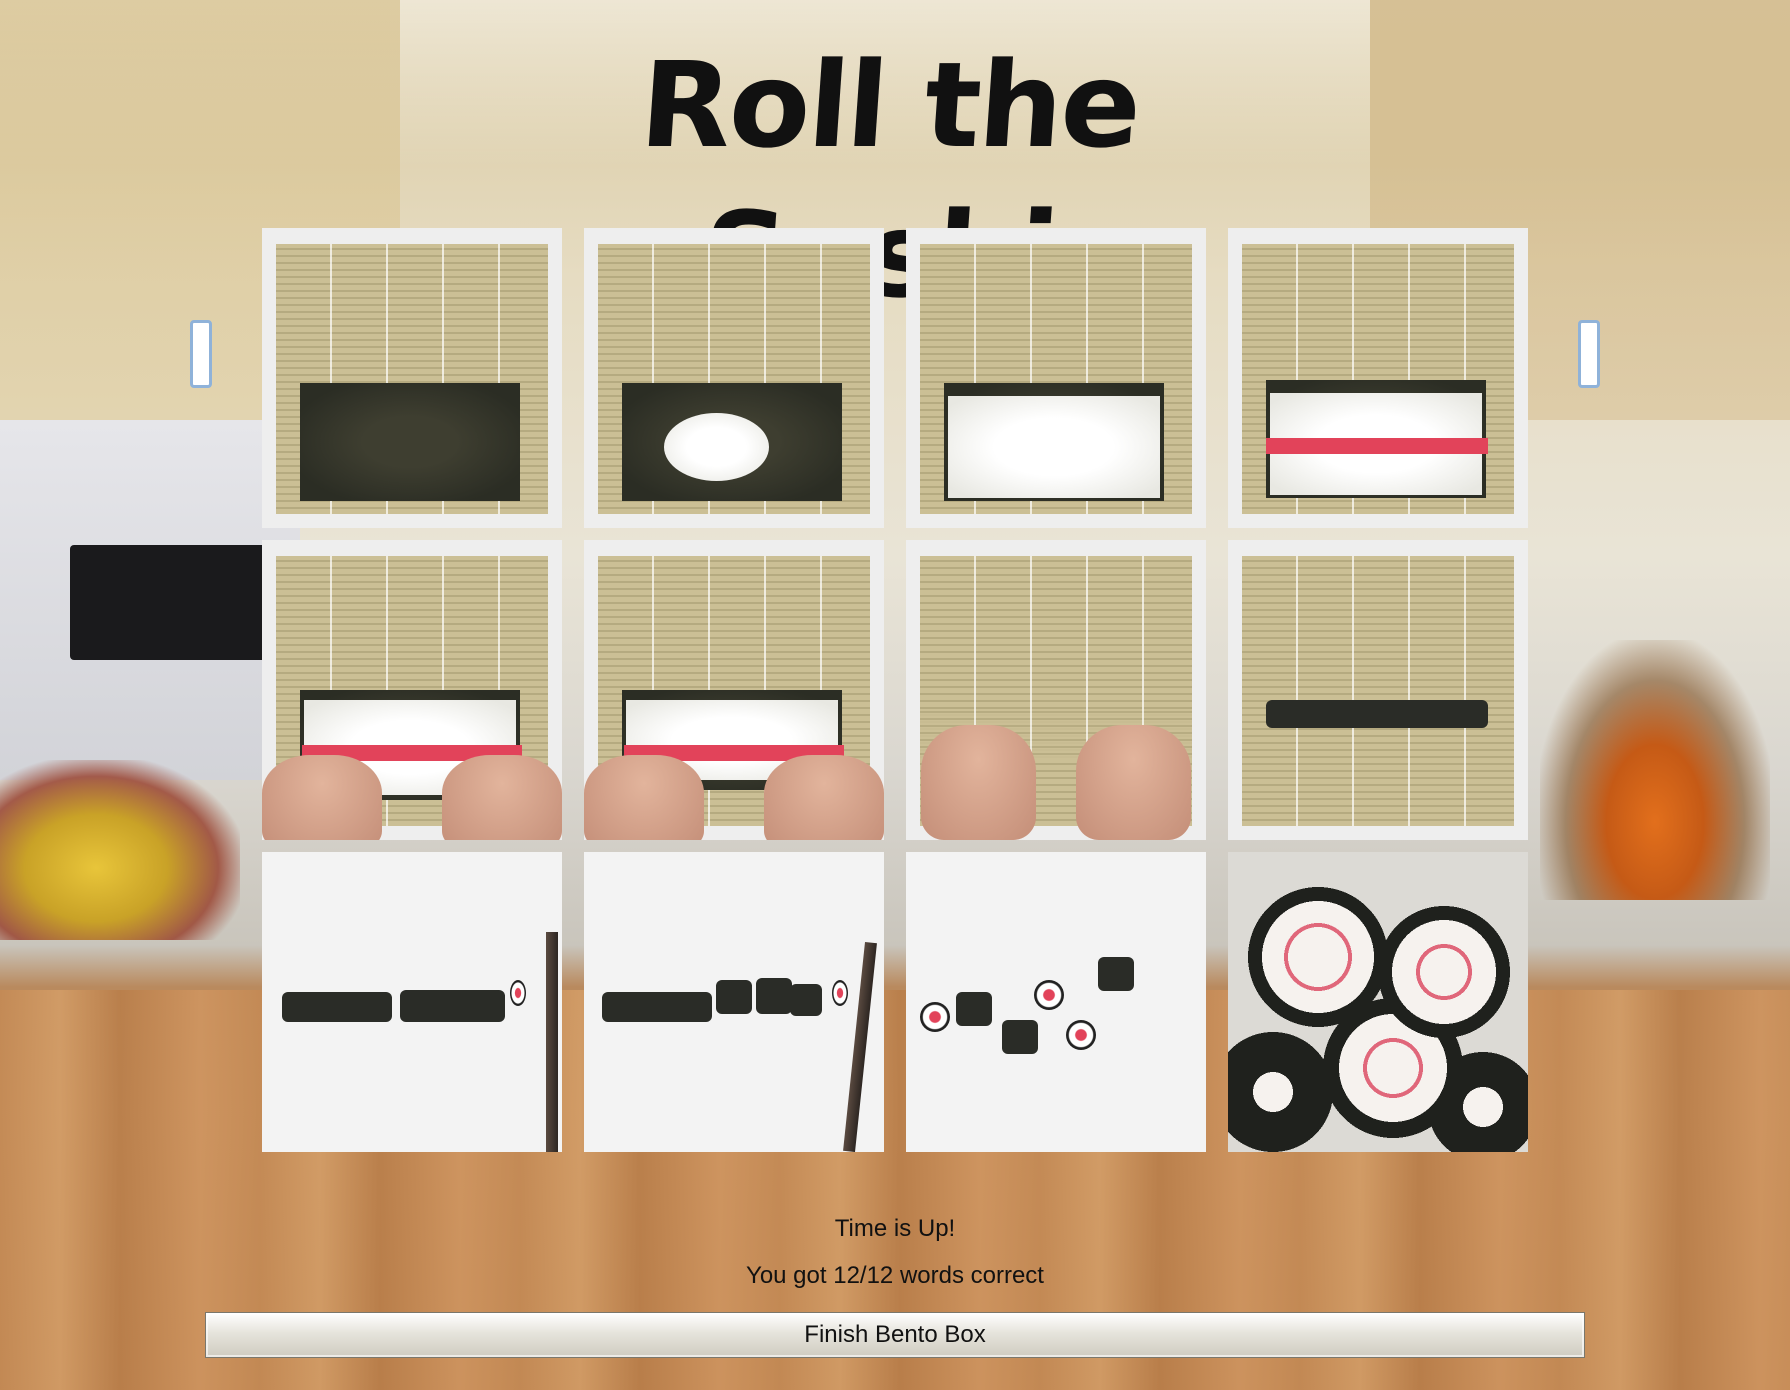 This screenshot has width=1790, height=1390. What do you see at coordinates (1056, 378) in the screenshot?
I see `tile-step-rice-spread` at bounding box center [1056, 378].